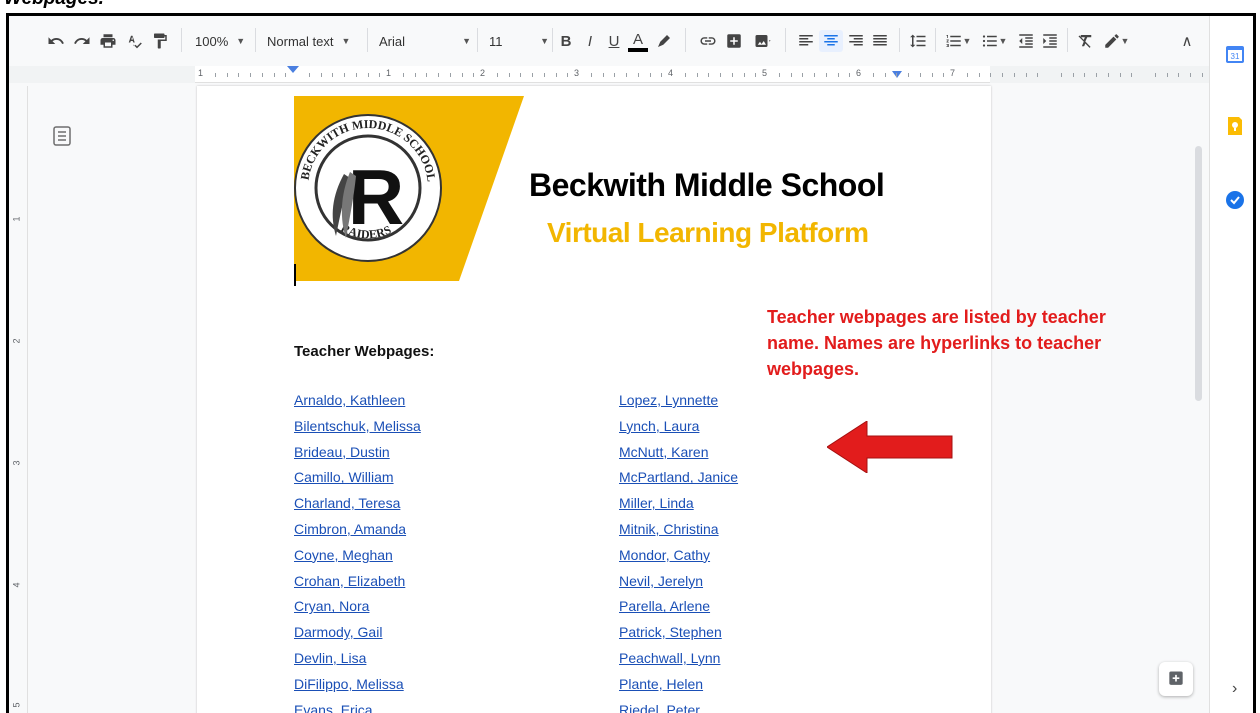 Image resolution: width=1260 pixels, height=713 pixels. Describe the element at coordinates (357, 431) in the screenshot. I see `teacher-link: Bilentschuk, Melissa` at that location.